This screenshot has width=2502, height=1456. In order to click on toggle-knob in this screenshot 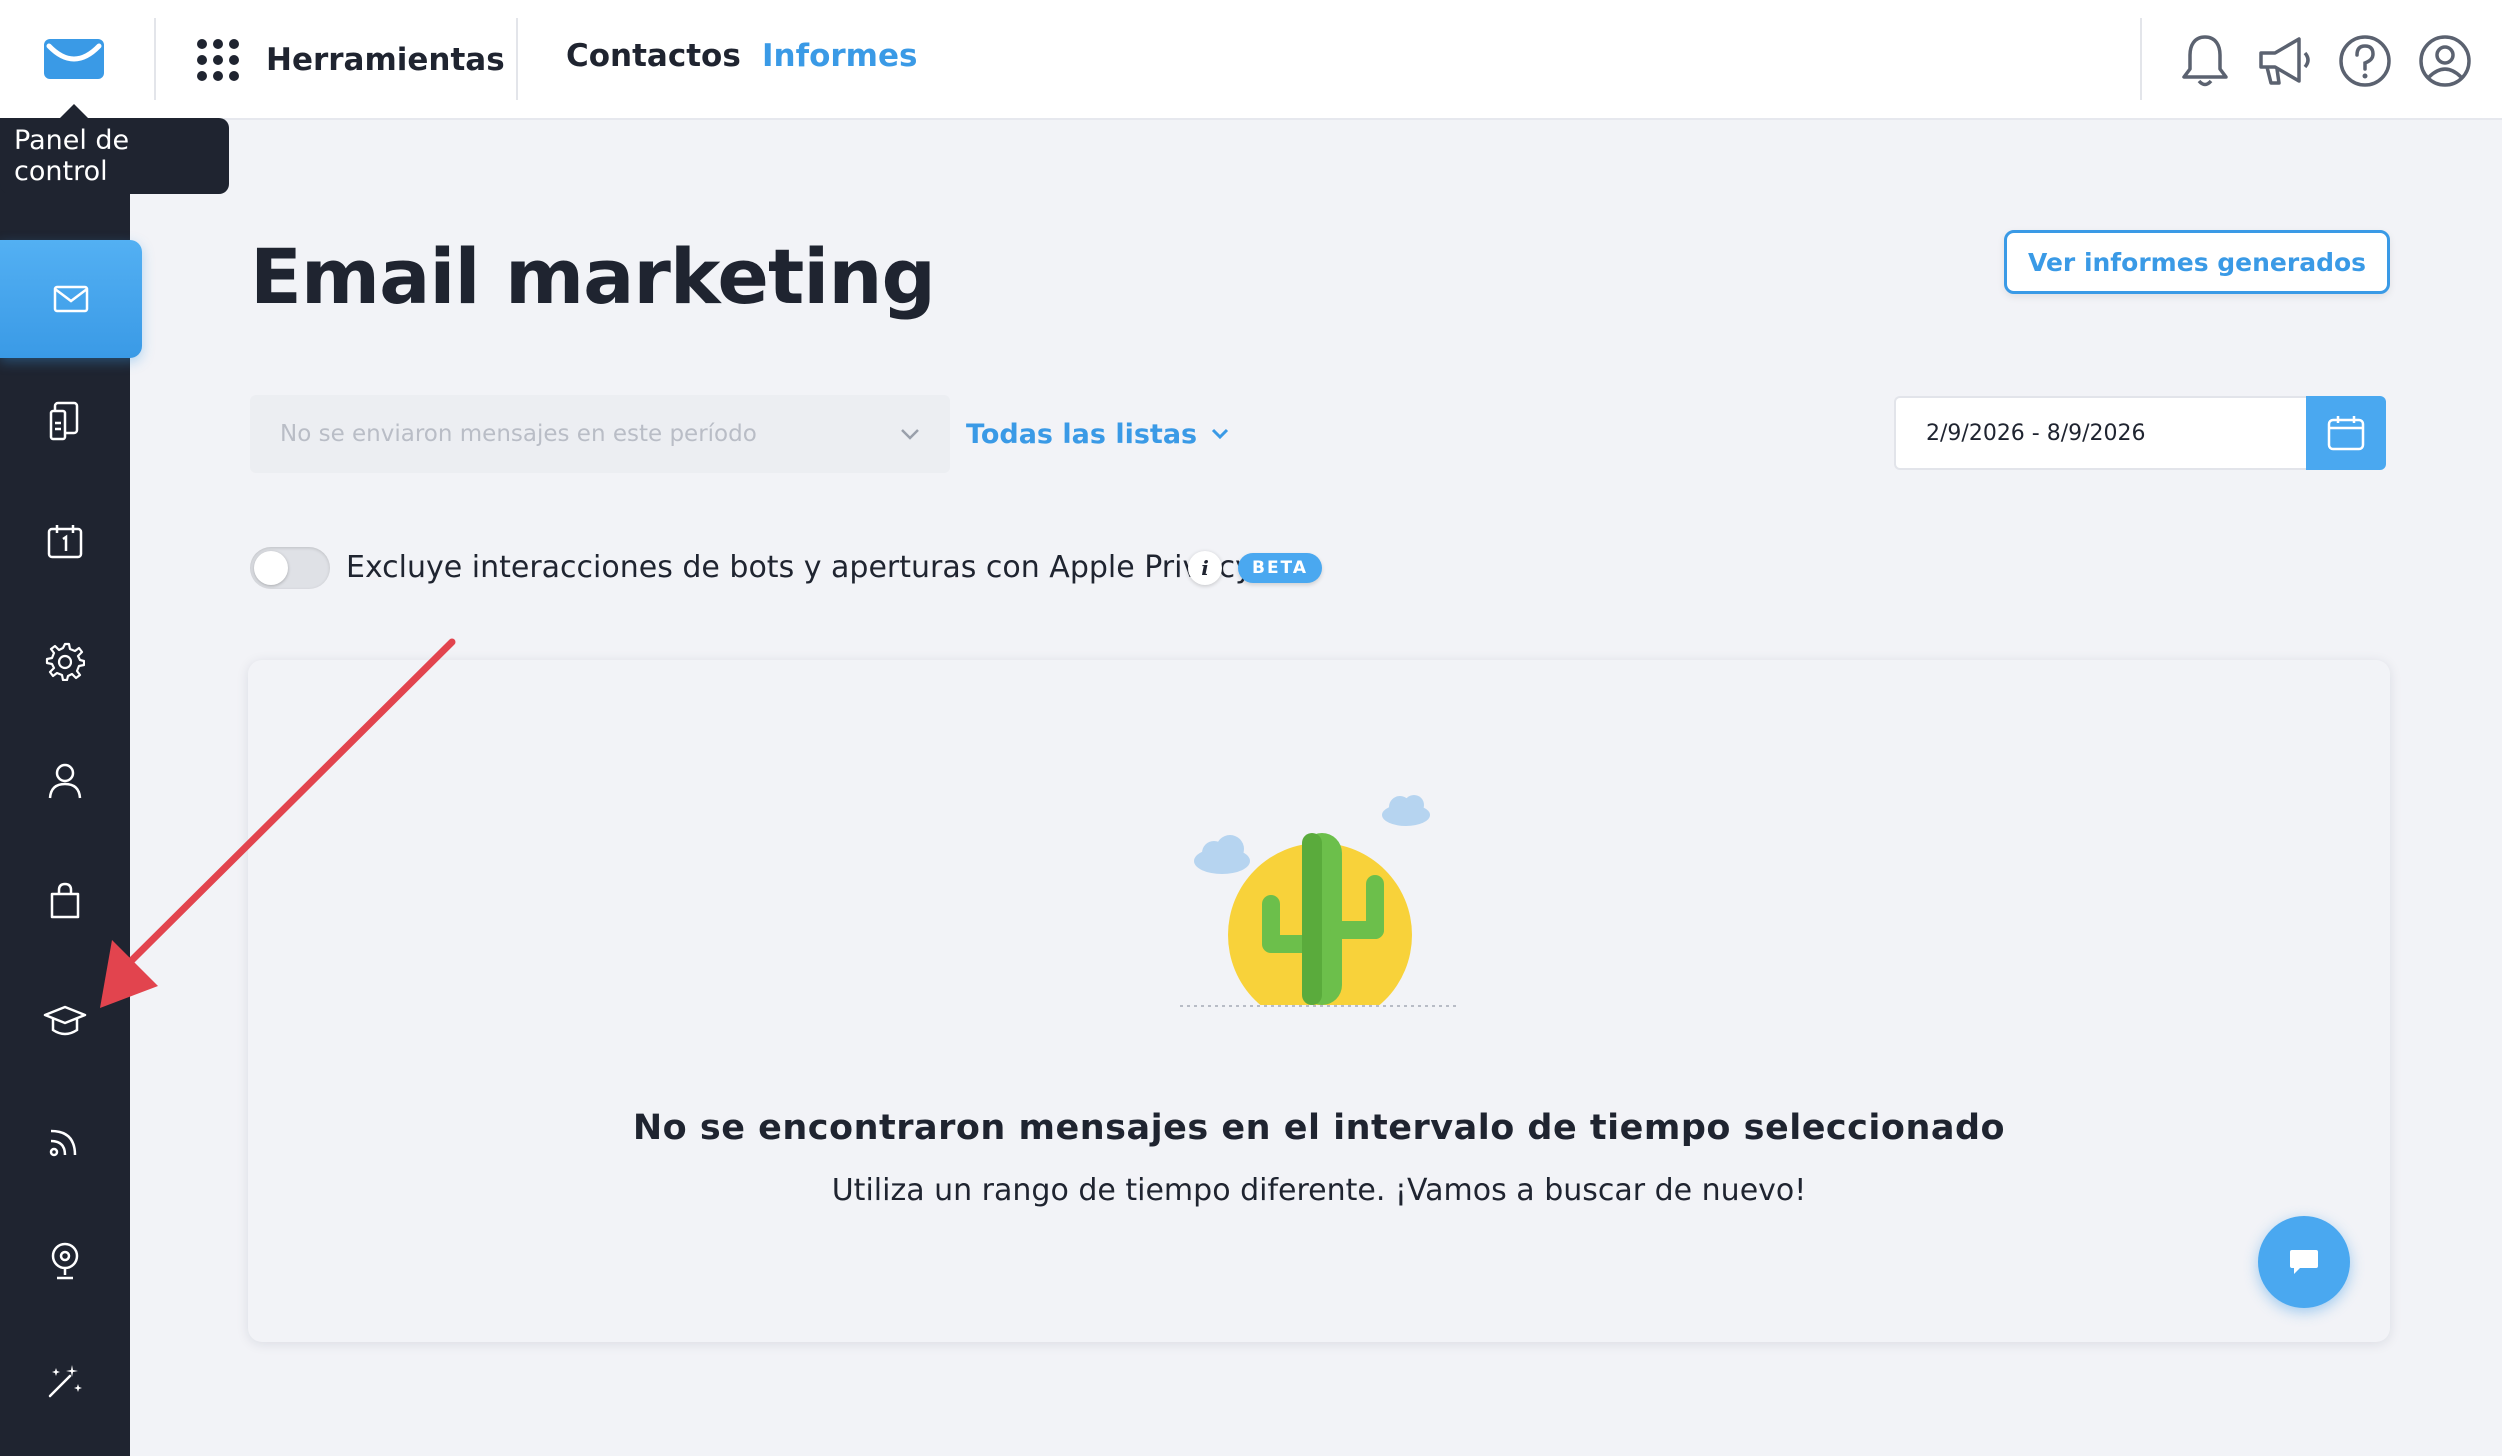, I will do `click(271, 568)`.